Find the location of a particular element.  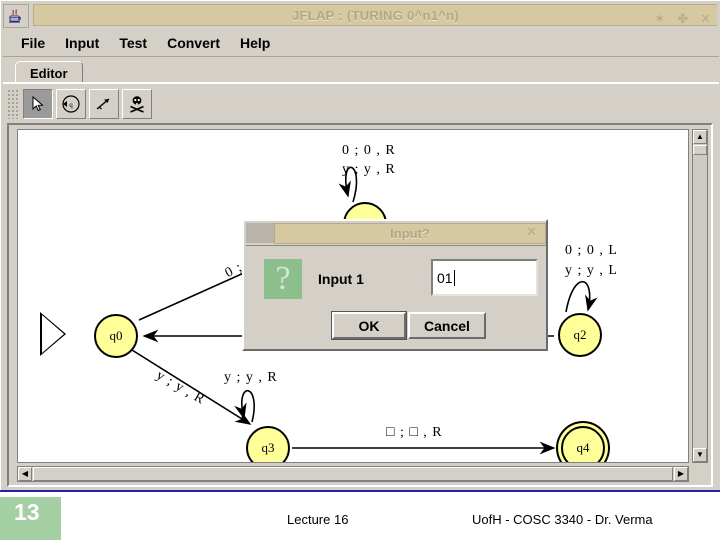

dialog-prompt-label: Input 1 is located at coordinates (341, 279).